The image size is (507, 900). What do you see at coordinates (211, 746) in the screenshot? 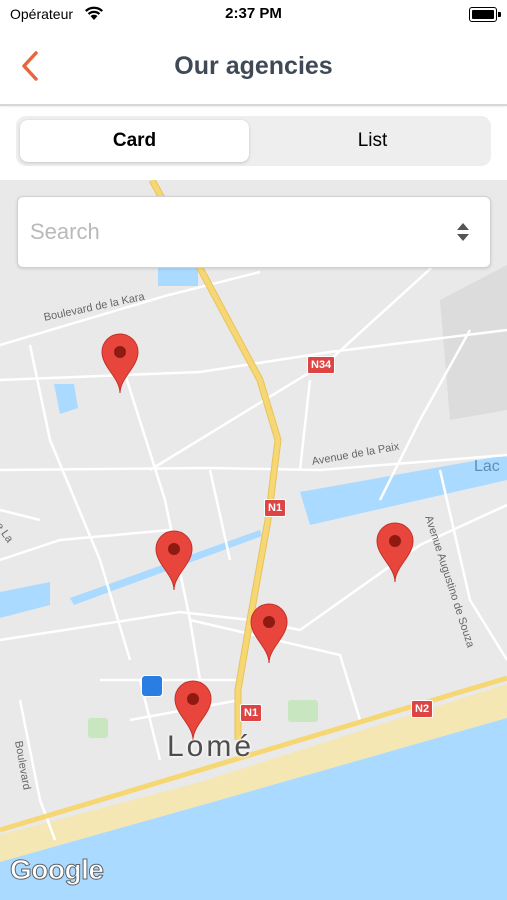
I see `city-label: Lomé` at bounding box center [211, 746].